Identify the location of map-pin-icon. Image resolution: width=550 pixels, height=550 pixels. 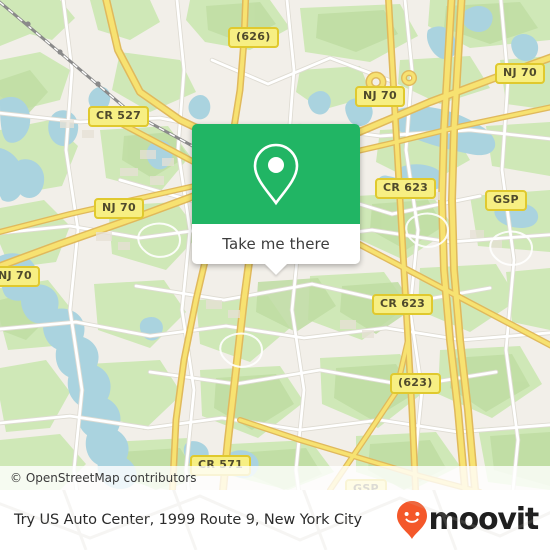
(276, 174).